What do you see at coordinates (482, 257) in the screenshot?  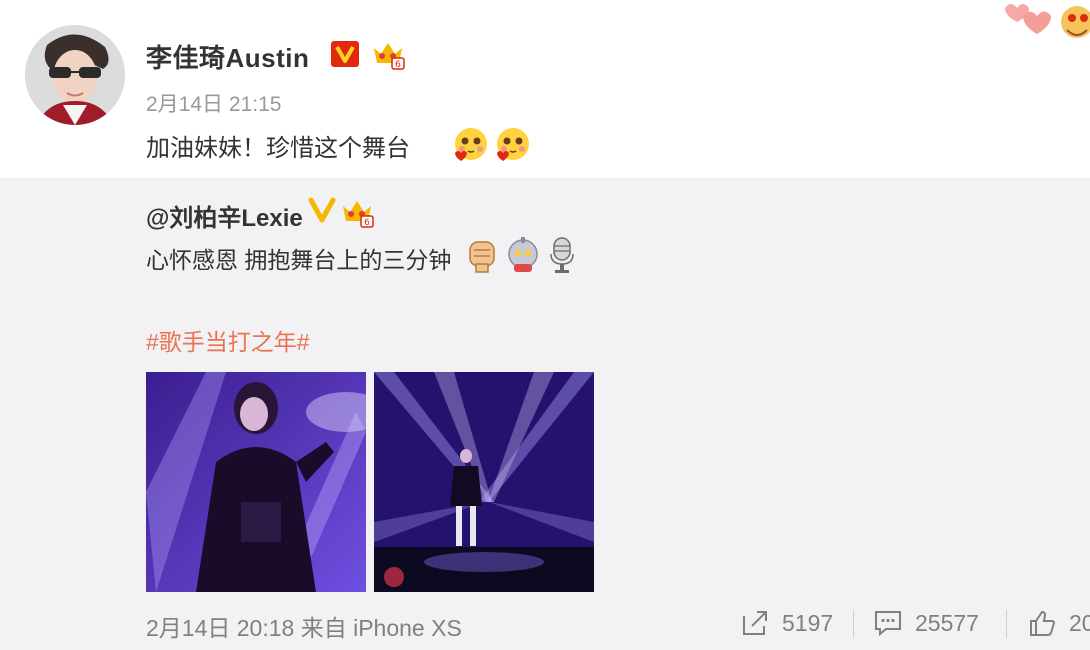 I see `fist-emoji-icon` at bounding box center [482, 257].